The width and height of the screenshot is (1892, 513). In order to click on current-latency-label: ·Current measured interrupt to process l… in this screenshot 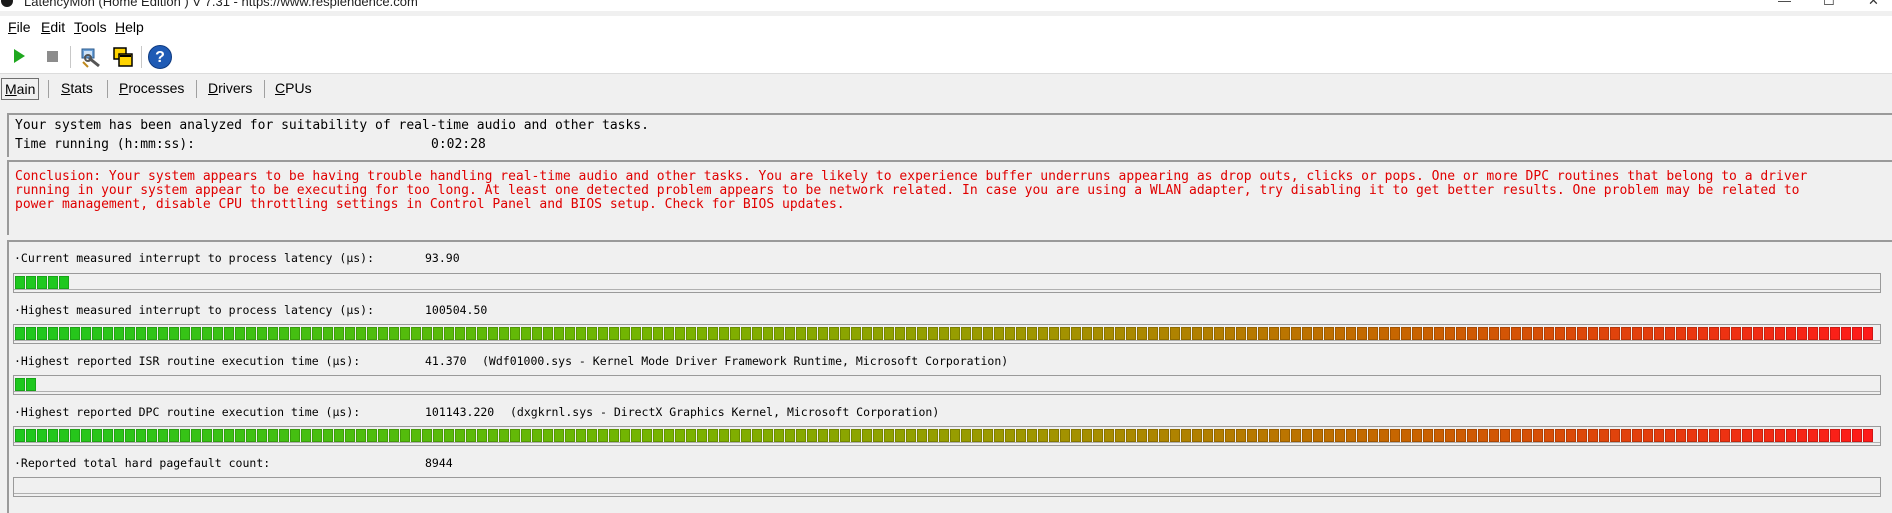, I will do `click(194, 258)`.